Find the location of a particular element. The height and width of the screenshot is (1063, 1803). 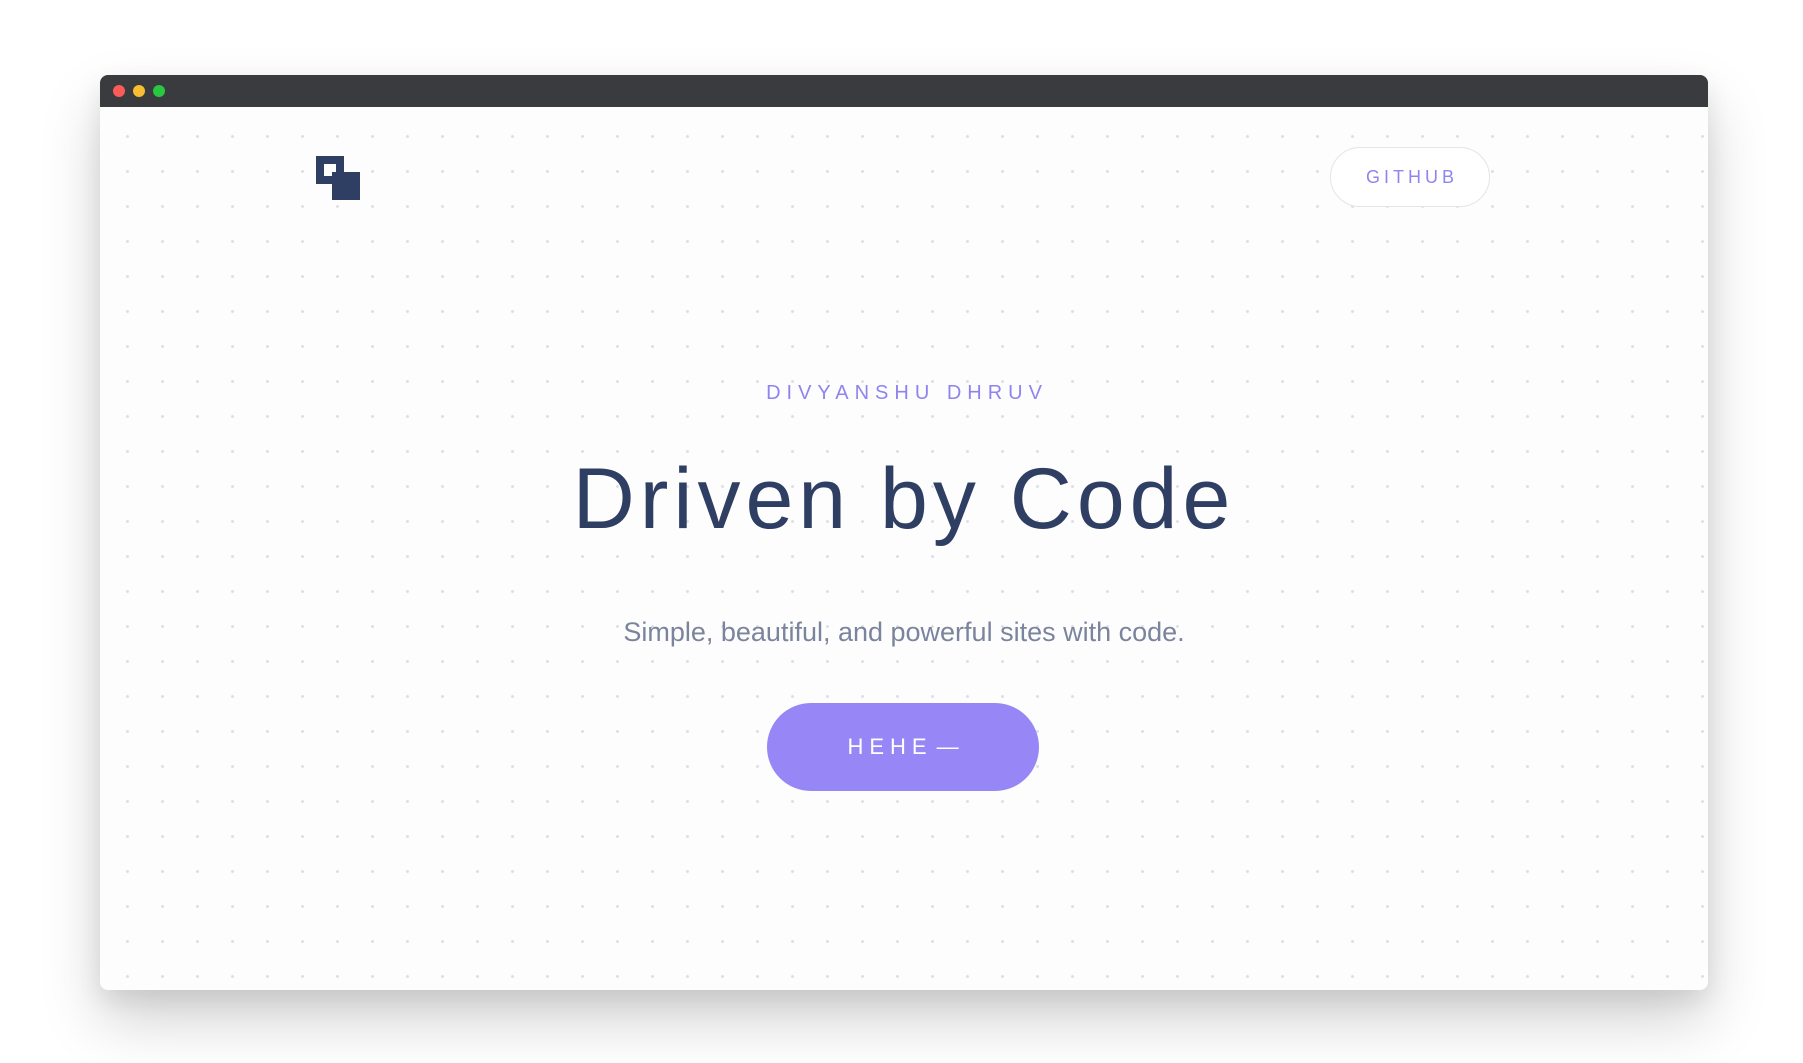

minimize-icon is located at coordinates (139, 91).